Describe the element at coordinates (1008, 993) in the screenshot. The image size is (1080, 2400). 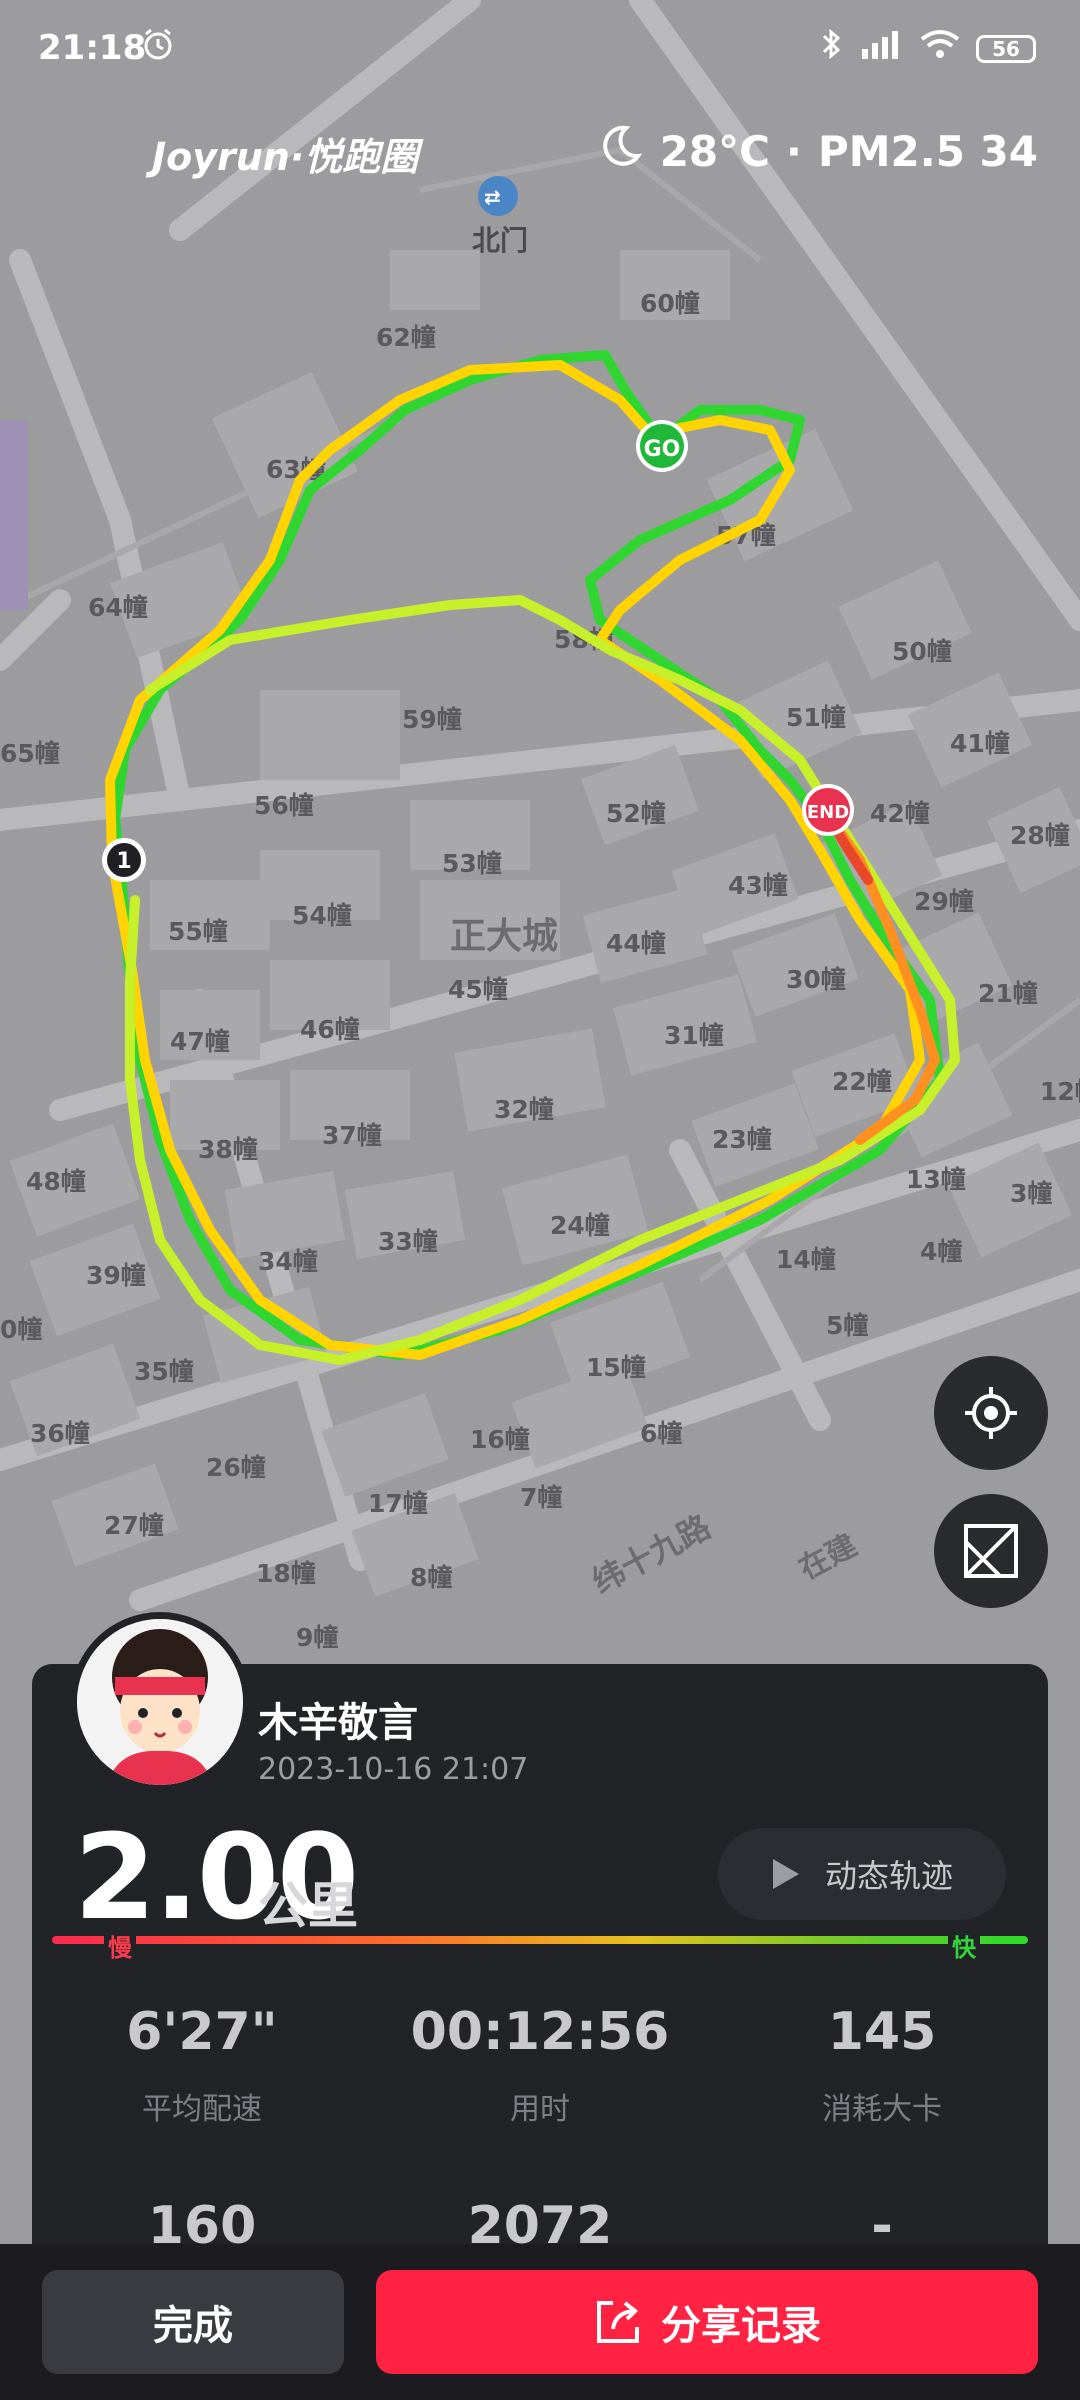
I see `building-label: 21幢` at that location.